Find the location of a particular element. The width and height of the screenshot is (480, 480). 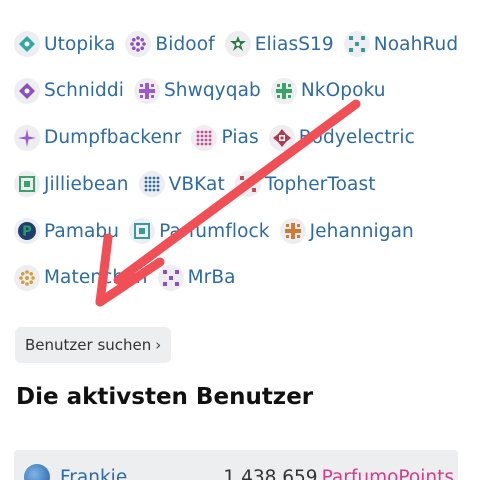

search-users-label: Benutzer suchen is located at coordinates (88, 345).